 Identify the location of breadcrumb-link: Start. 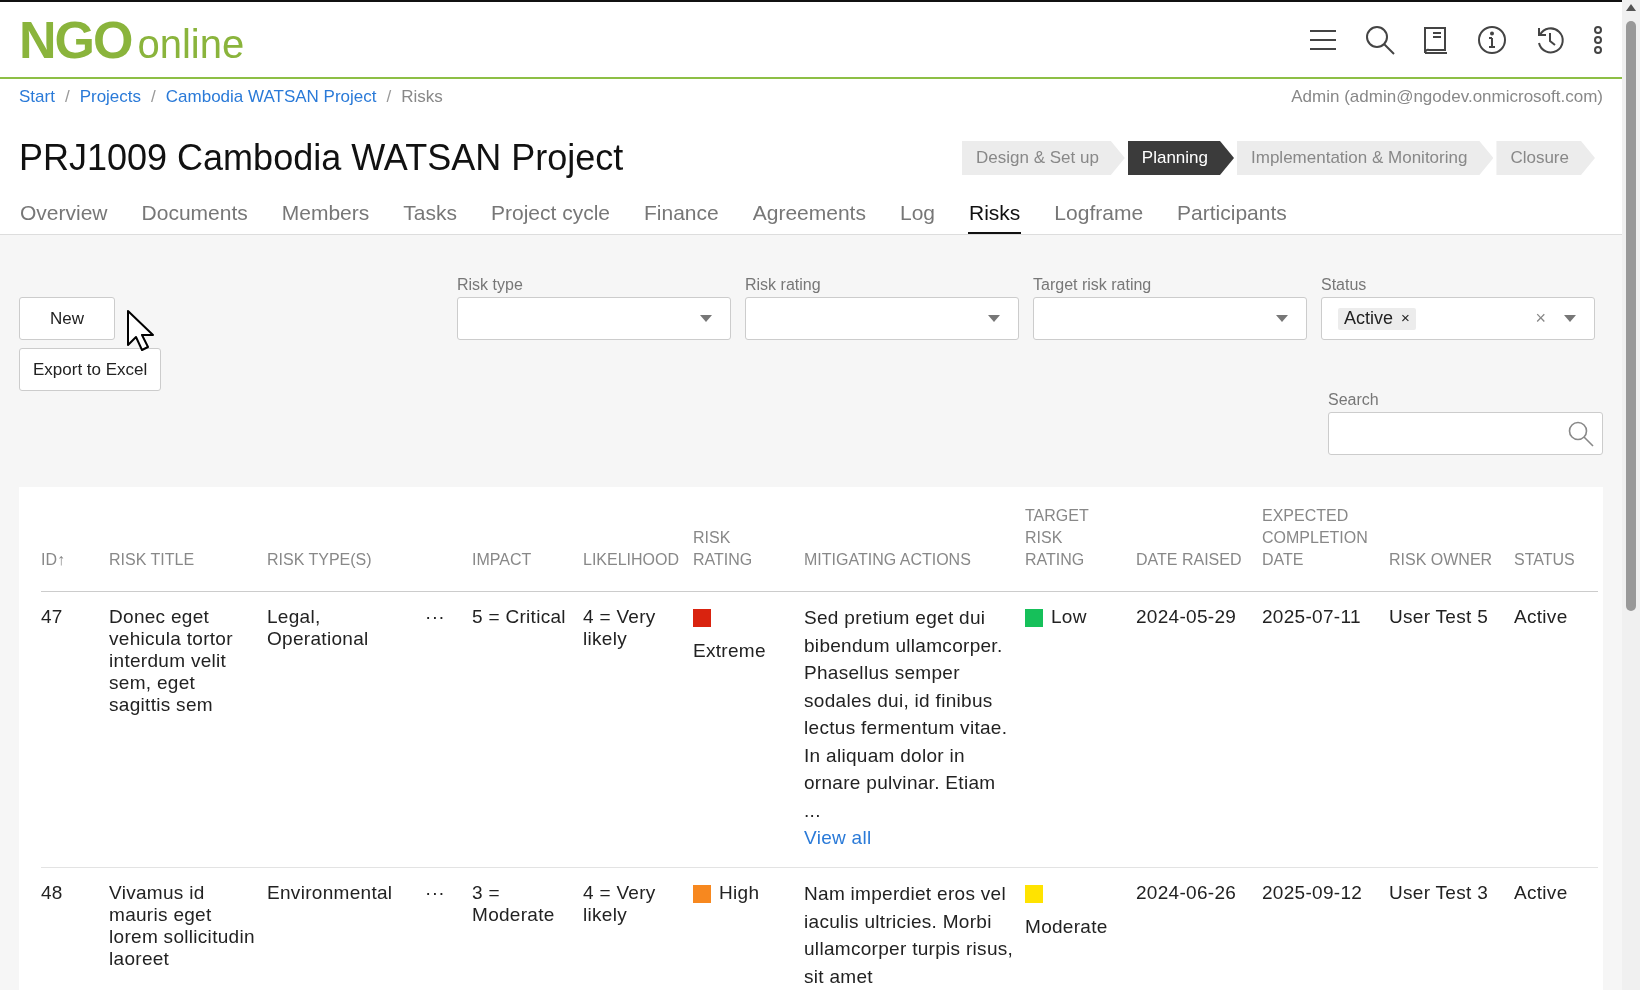
(37, 97).